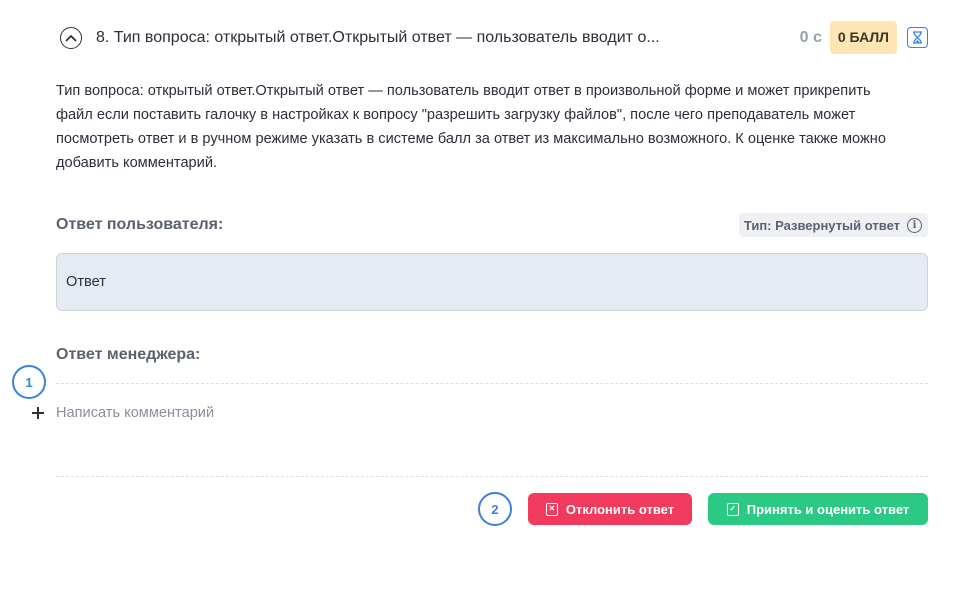 This screenshot has height=590, width=976. I want to click on collapse-button, so click(71, 37).